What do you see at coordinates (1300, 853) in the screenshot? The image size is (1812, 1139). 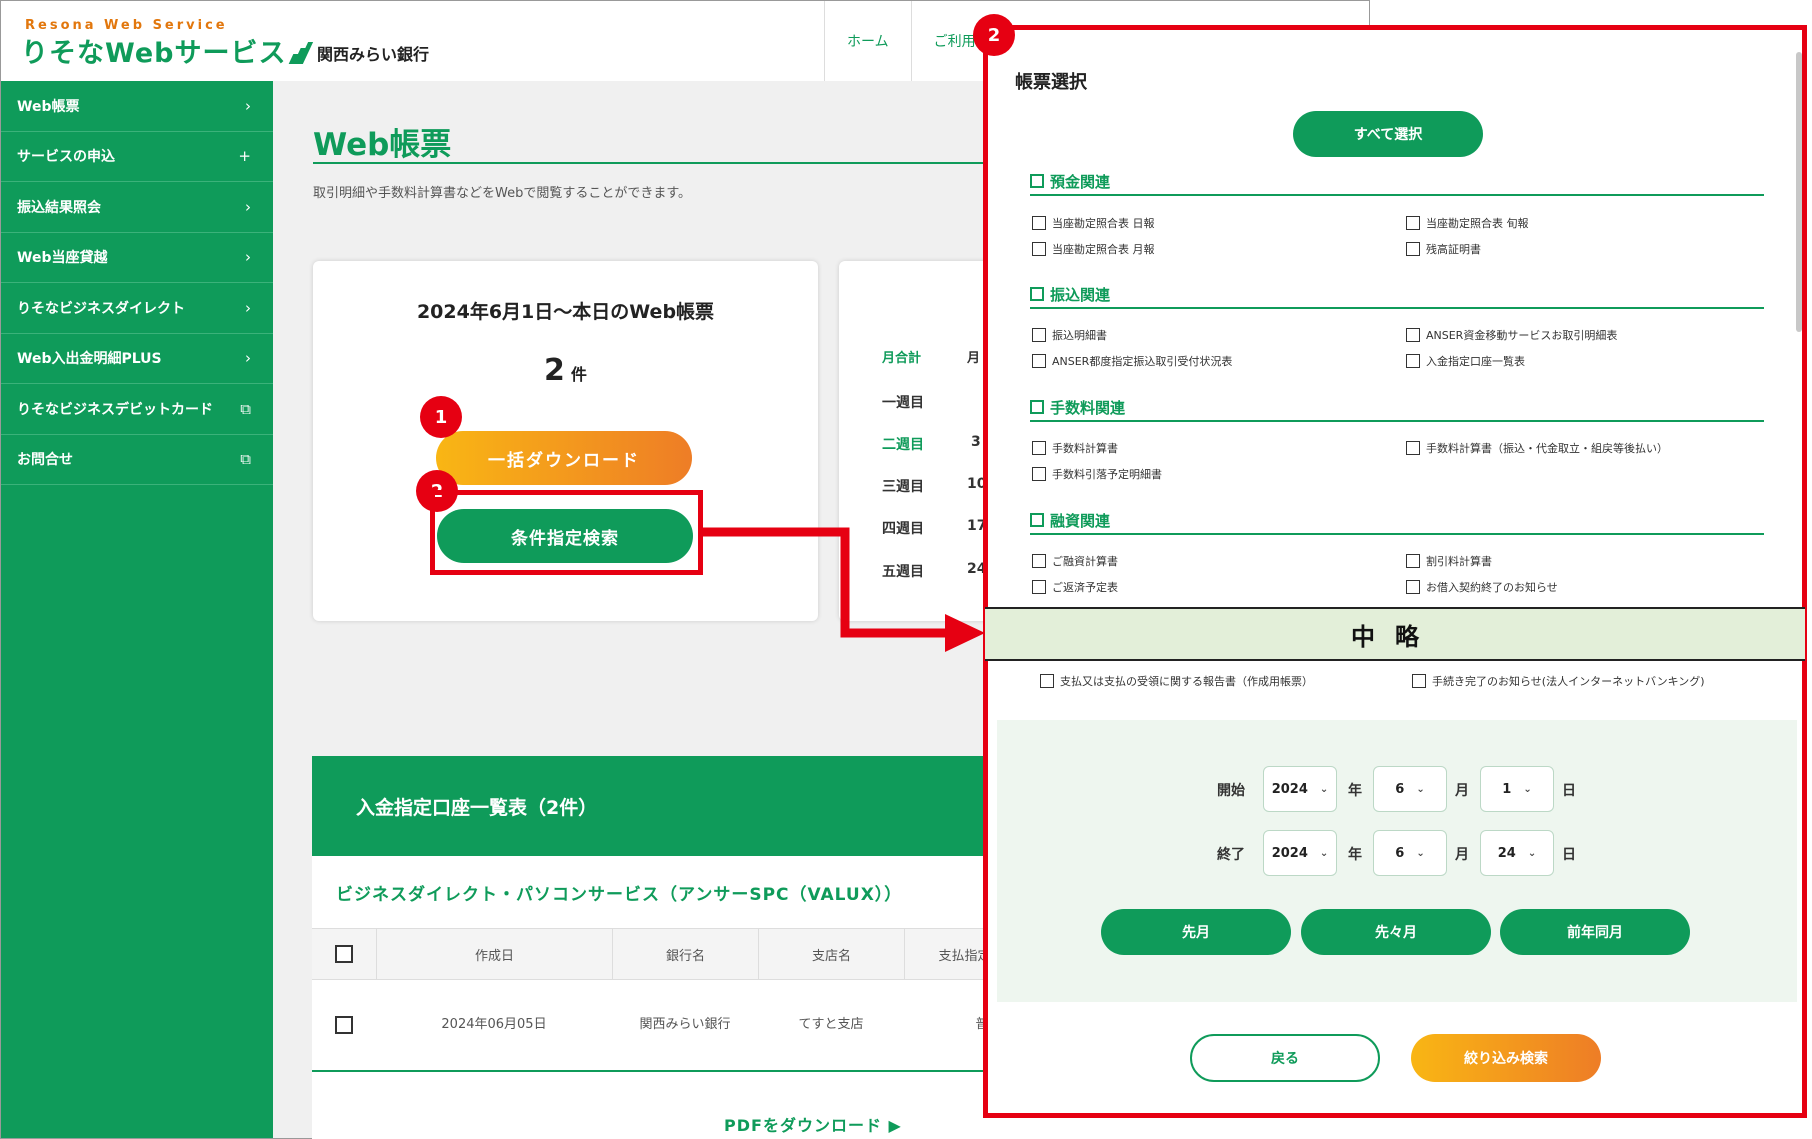 I see `end-year-select: 2024 ⌄` at bounding box center [1300, 853].